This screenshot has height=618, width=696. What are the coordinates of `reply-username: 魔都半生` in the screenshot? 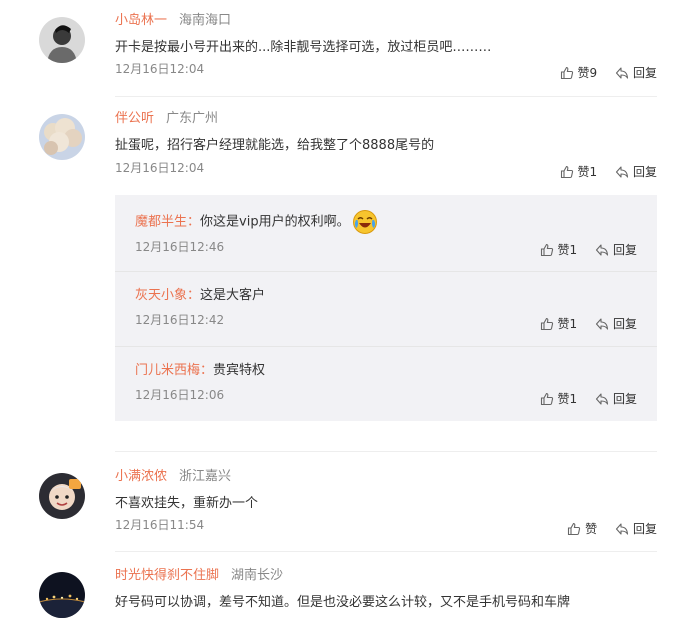 It's located at (161, 222).